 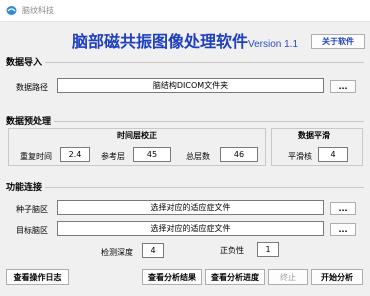 What do you see at coordinates (185, 121) in the screenshot?
I see `preprocess-group` at bounding box center [185, 121].